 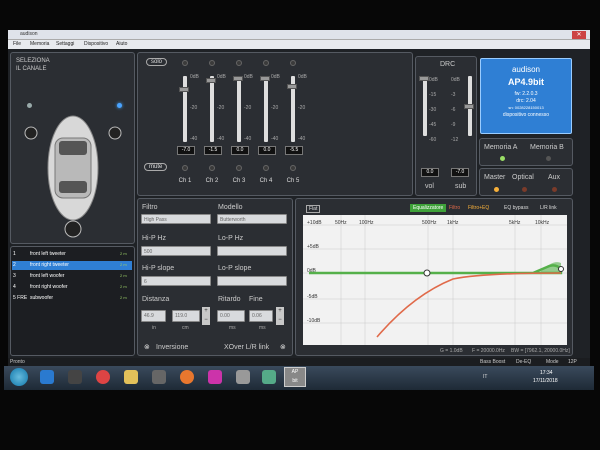 What do you see at coordinates (493, 362) in the screenshot?
I see `bass-boost-label: Bass Boost` at bounding box center [493, 362].